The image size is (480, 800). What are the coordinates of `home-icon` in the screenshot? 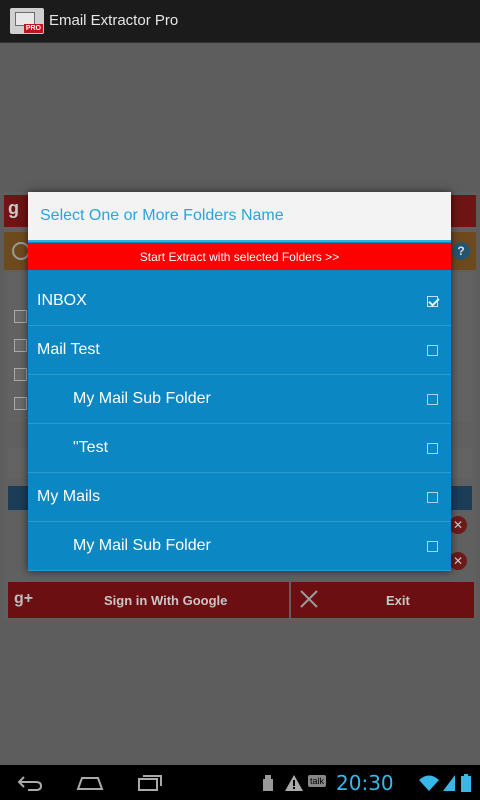 It's located at (90, 783).